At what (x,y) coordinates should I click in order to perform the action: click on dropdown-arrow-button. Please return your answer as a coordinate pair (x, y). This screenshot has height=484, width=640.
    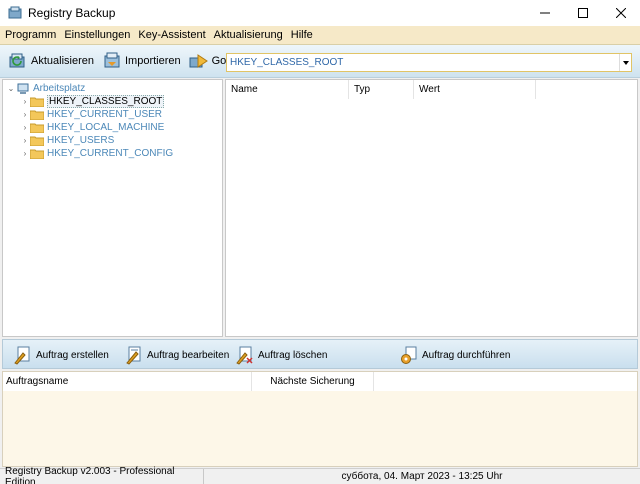
    Looking at the image, I should click on (625, 62).